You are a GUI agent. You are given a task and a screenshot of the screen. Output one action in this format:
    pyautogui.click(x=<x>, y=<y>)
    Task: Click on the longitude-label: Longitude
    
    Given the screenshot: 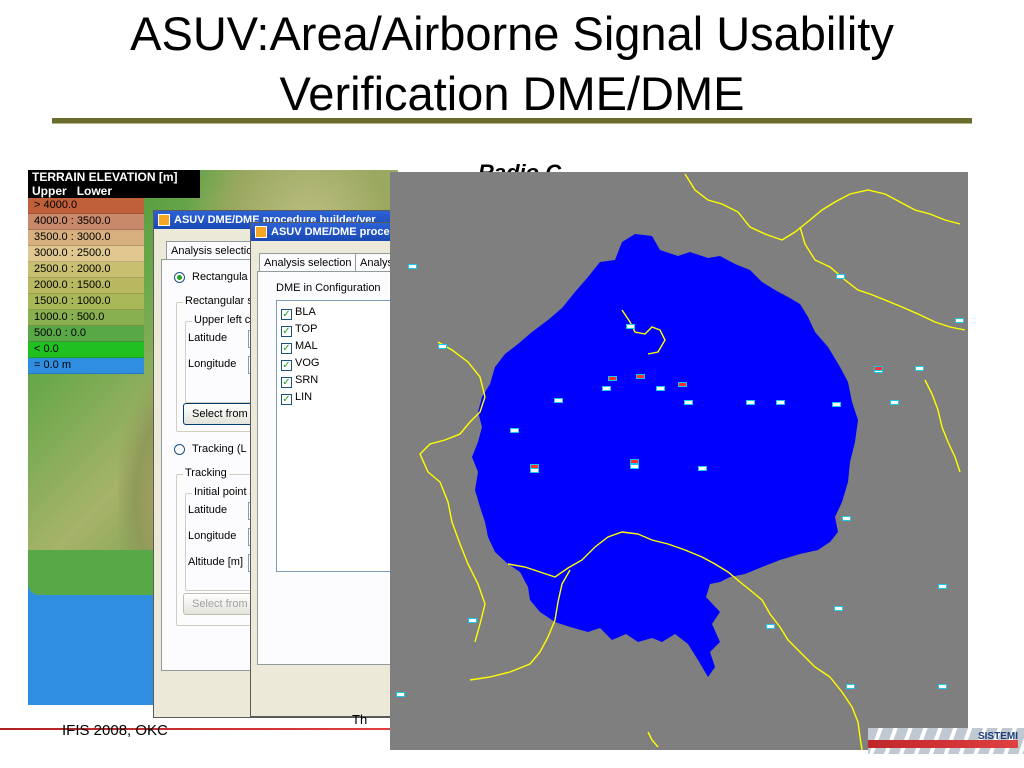 What is the action you would take?
    pyautogui.click(x=212, y=364)
    